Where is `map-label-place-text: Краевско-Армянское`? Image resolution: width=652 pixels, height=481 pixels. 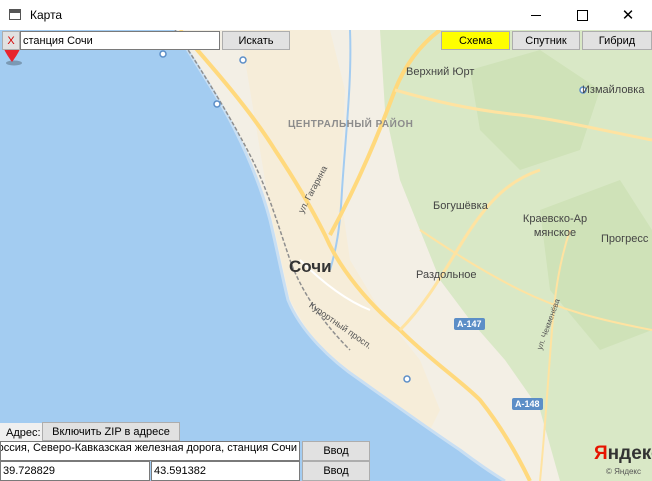 map-label-place-text: Краевско-Армянское is located at coordinates (555, 226).